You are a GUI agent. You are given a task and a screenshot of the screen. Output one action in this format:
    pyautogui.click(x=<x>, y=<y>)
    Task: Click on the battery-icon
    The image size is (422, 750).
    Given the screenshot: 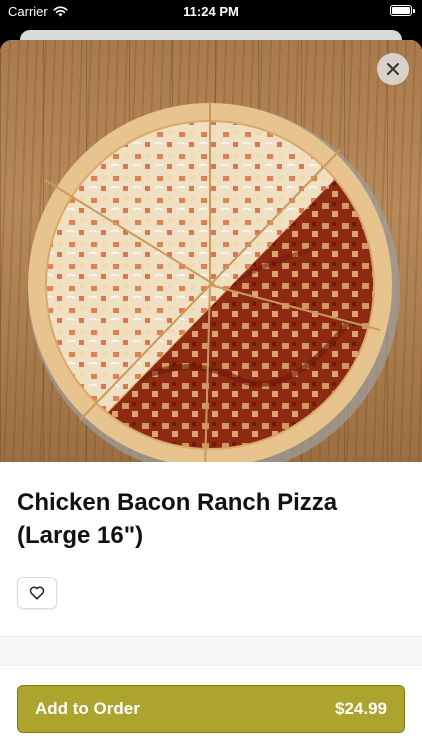 What is the action you would take?
    pyautogui.click(x=402, y=10)
    